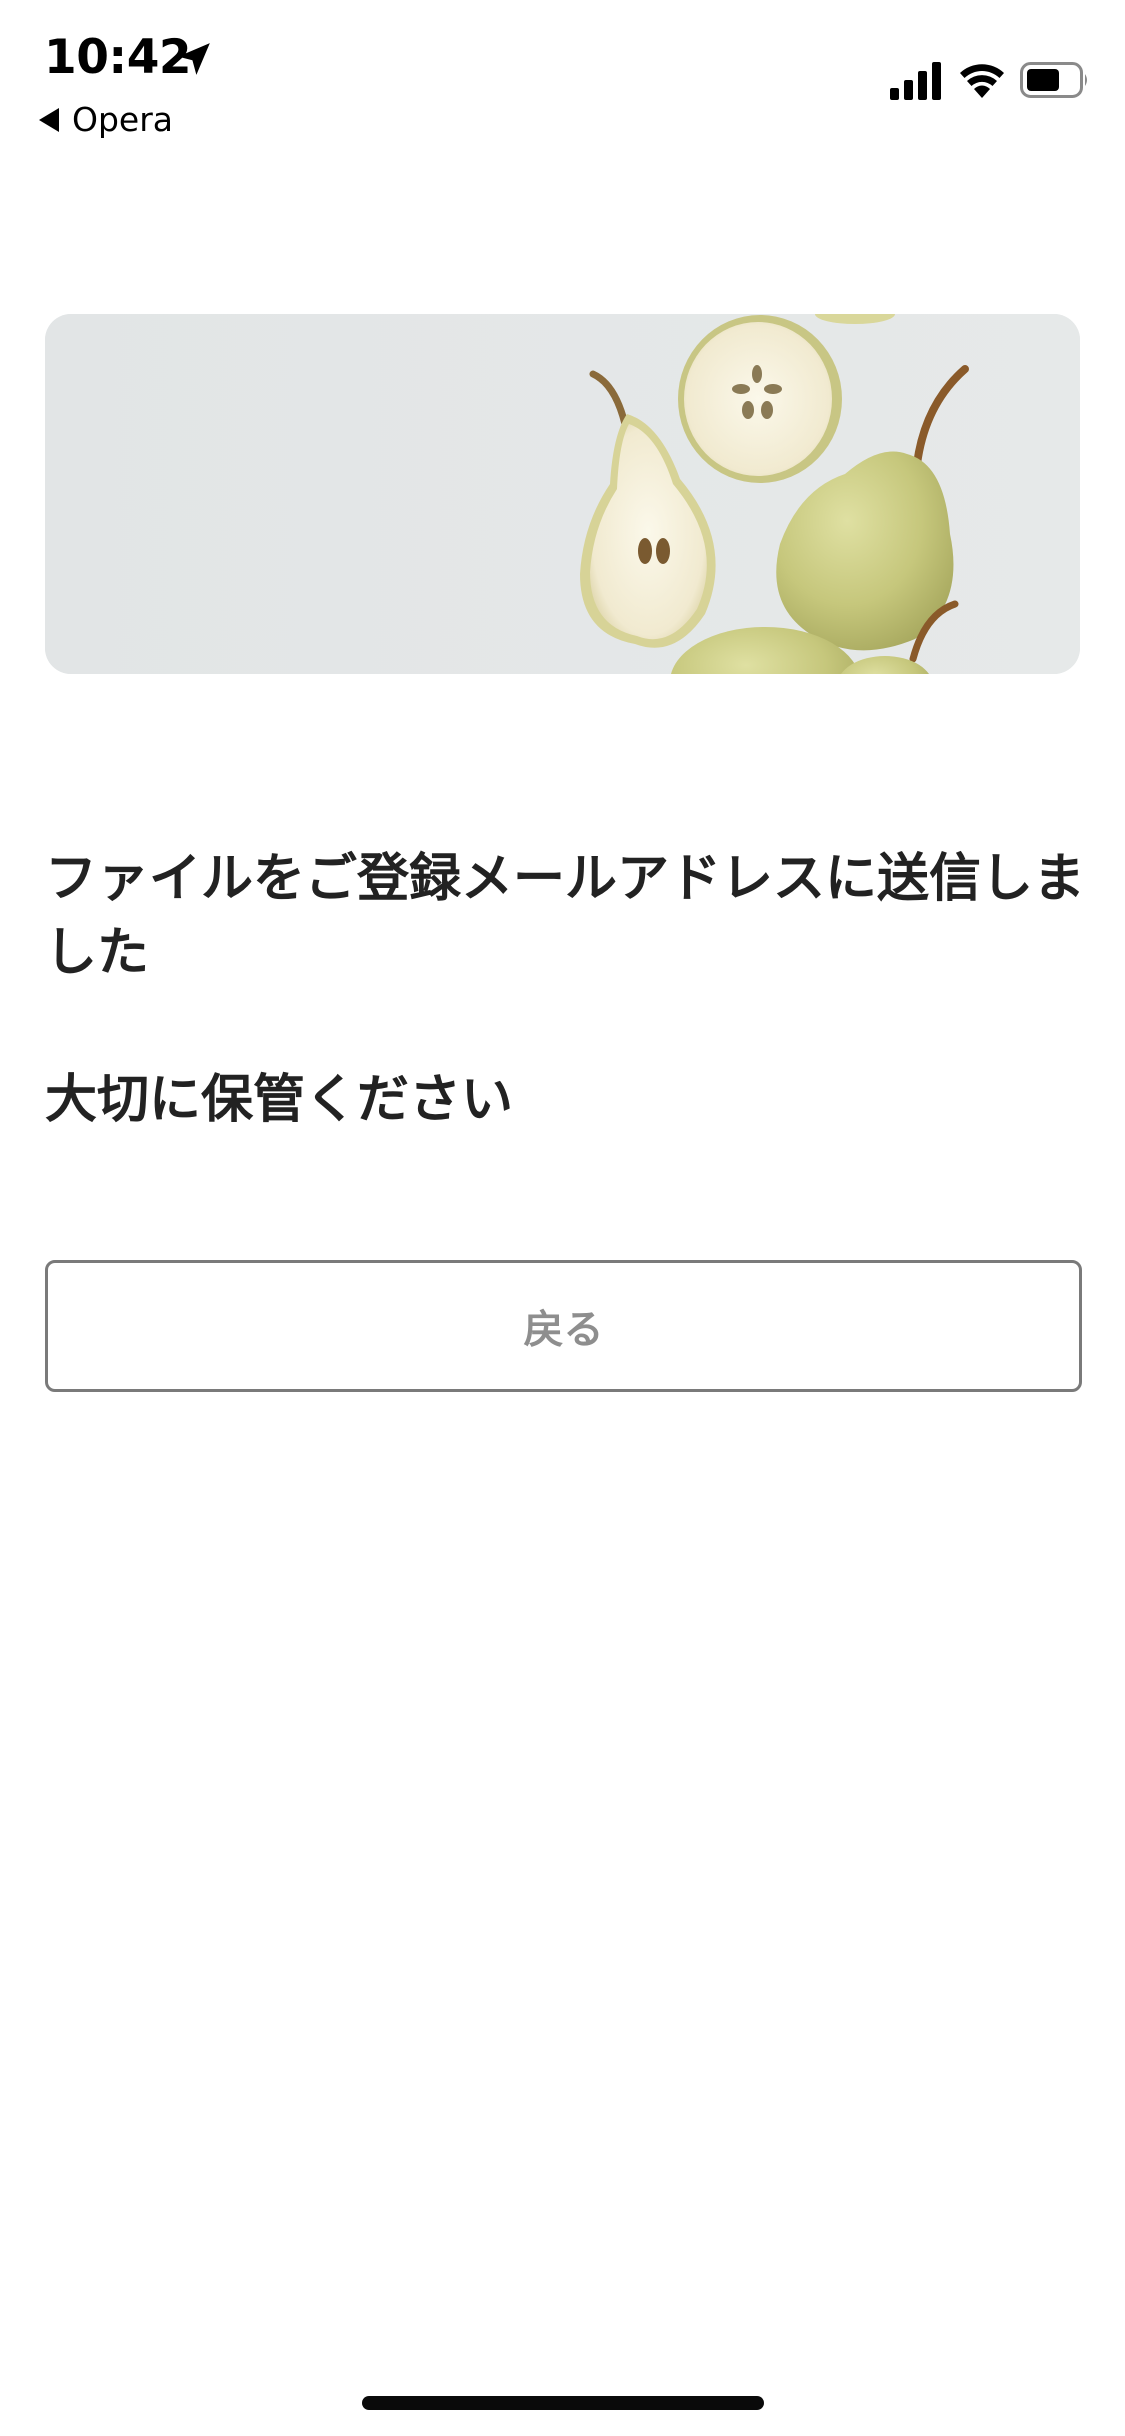  Describe the element at coordinates (49, 119) in the screenshot. I see `back-triangle-icon` at that location.